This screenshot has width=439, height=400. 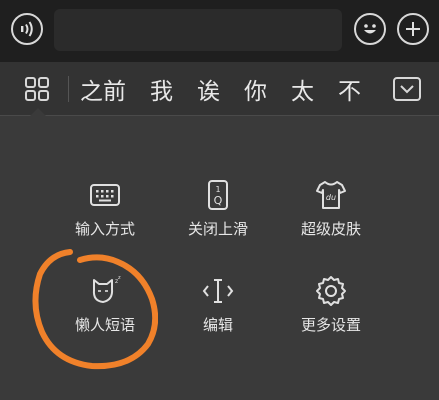 What do you see at coordinates (331, 291) in the screenshot?
I see `gear-icon` at bounding box center [331, 291].